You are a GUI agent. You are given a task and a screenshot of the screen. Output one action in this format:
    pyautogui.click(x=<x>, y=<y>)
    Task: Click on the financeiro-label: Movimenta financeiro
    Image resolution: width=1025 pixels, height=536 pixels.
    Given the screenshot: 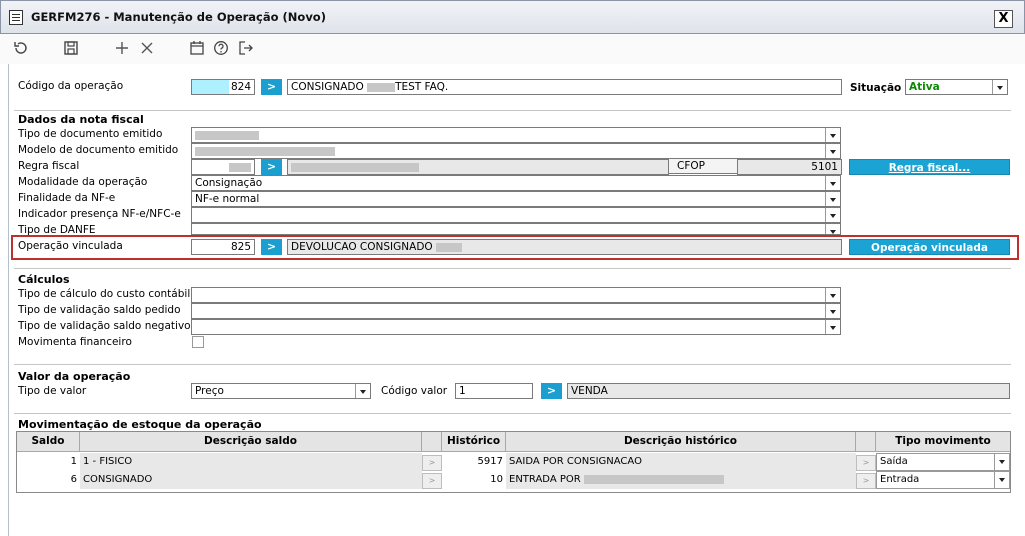 What is the action you would take?
    pyautogui.click(x=75, y=342)
    